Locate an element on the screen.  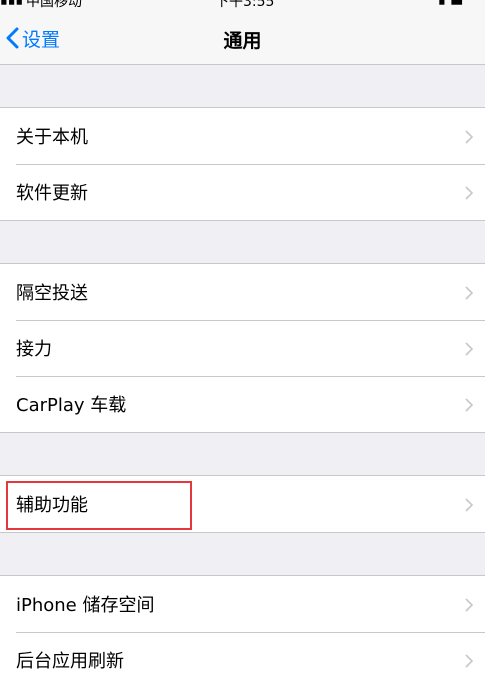
list-item-about: 关于本机 is located at coordinates (242, 136).